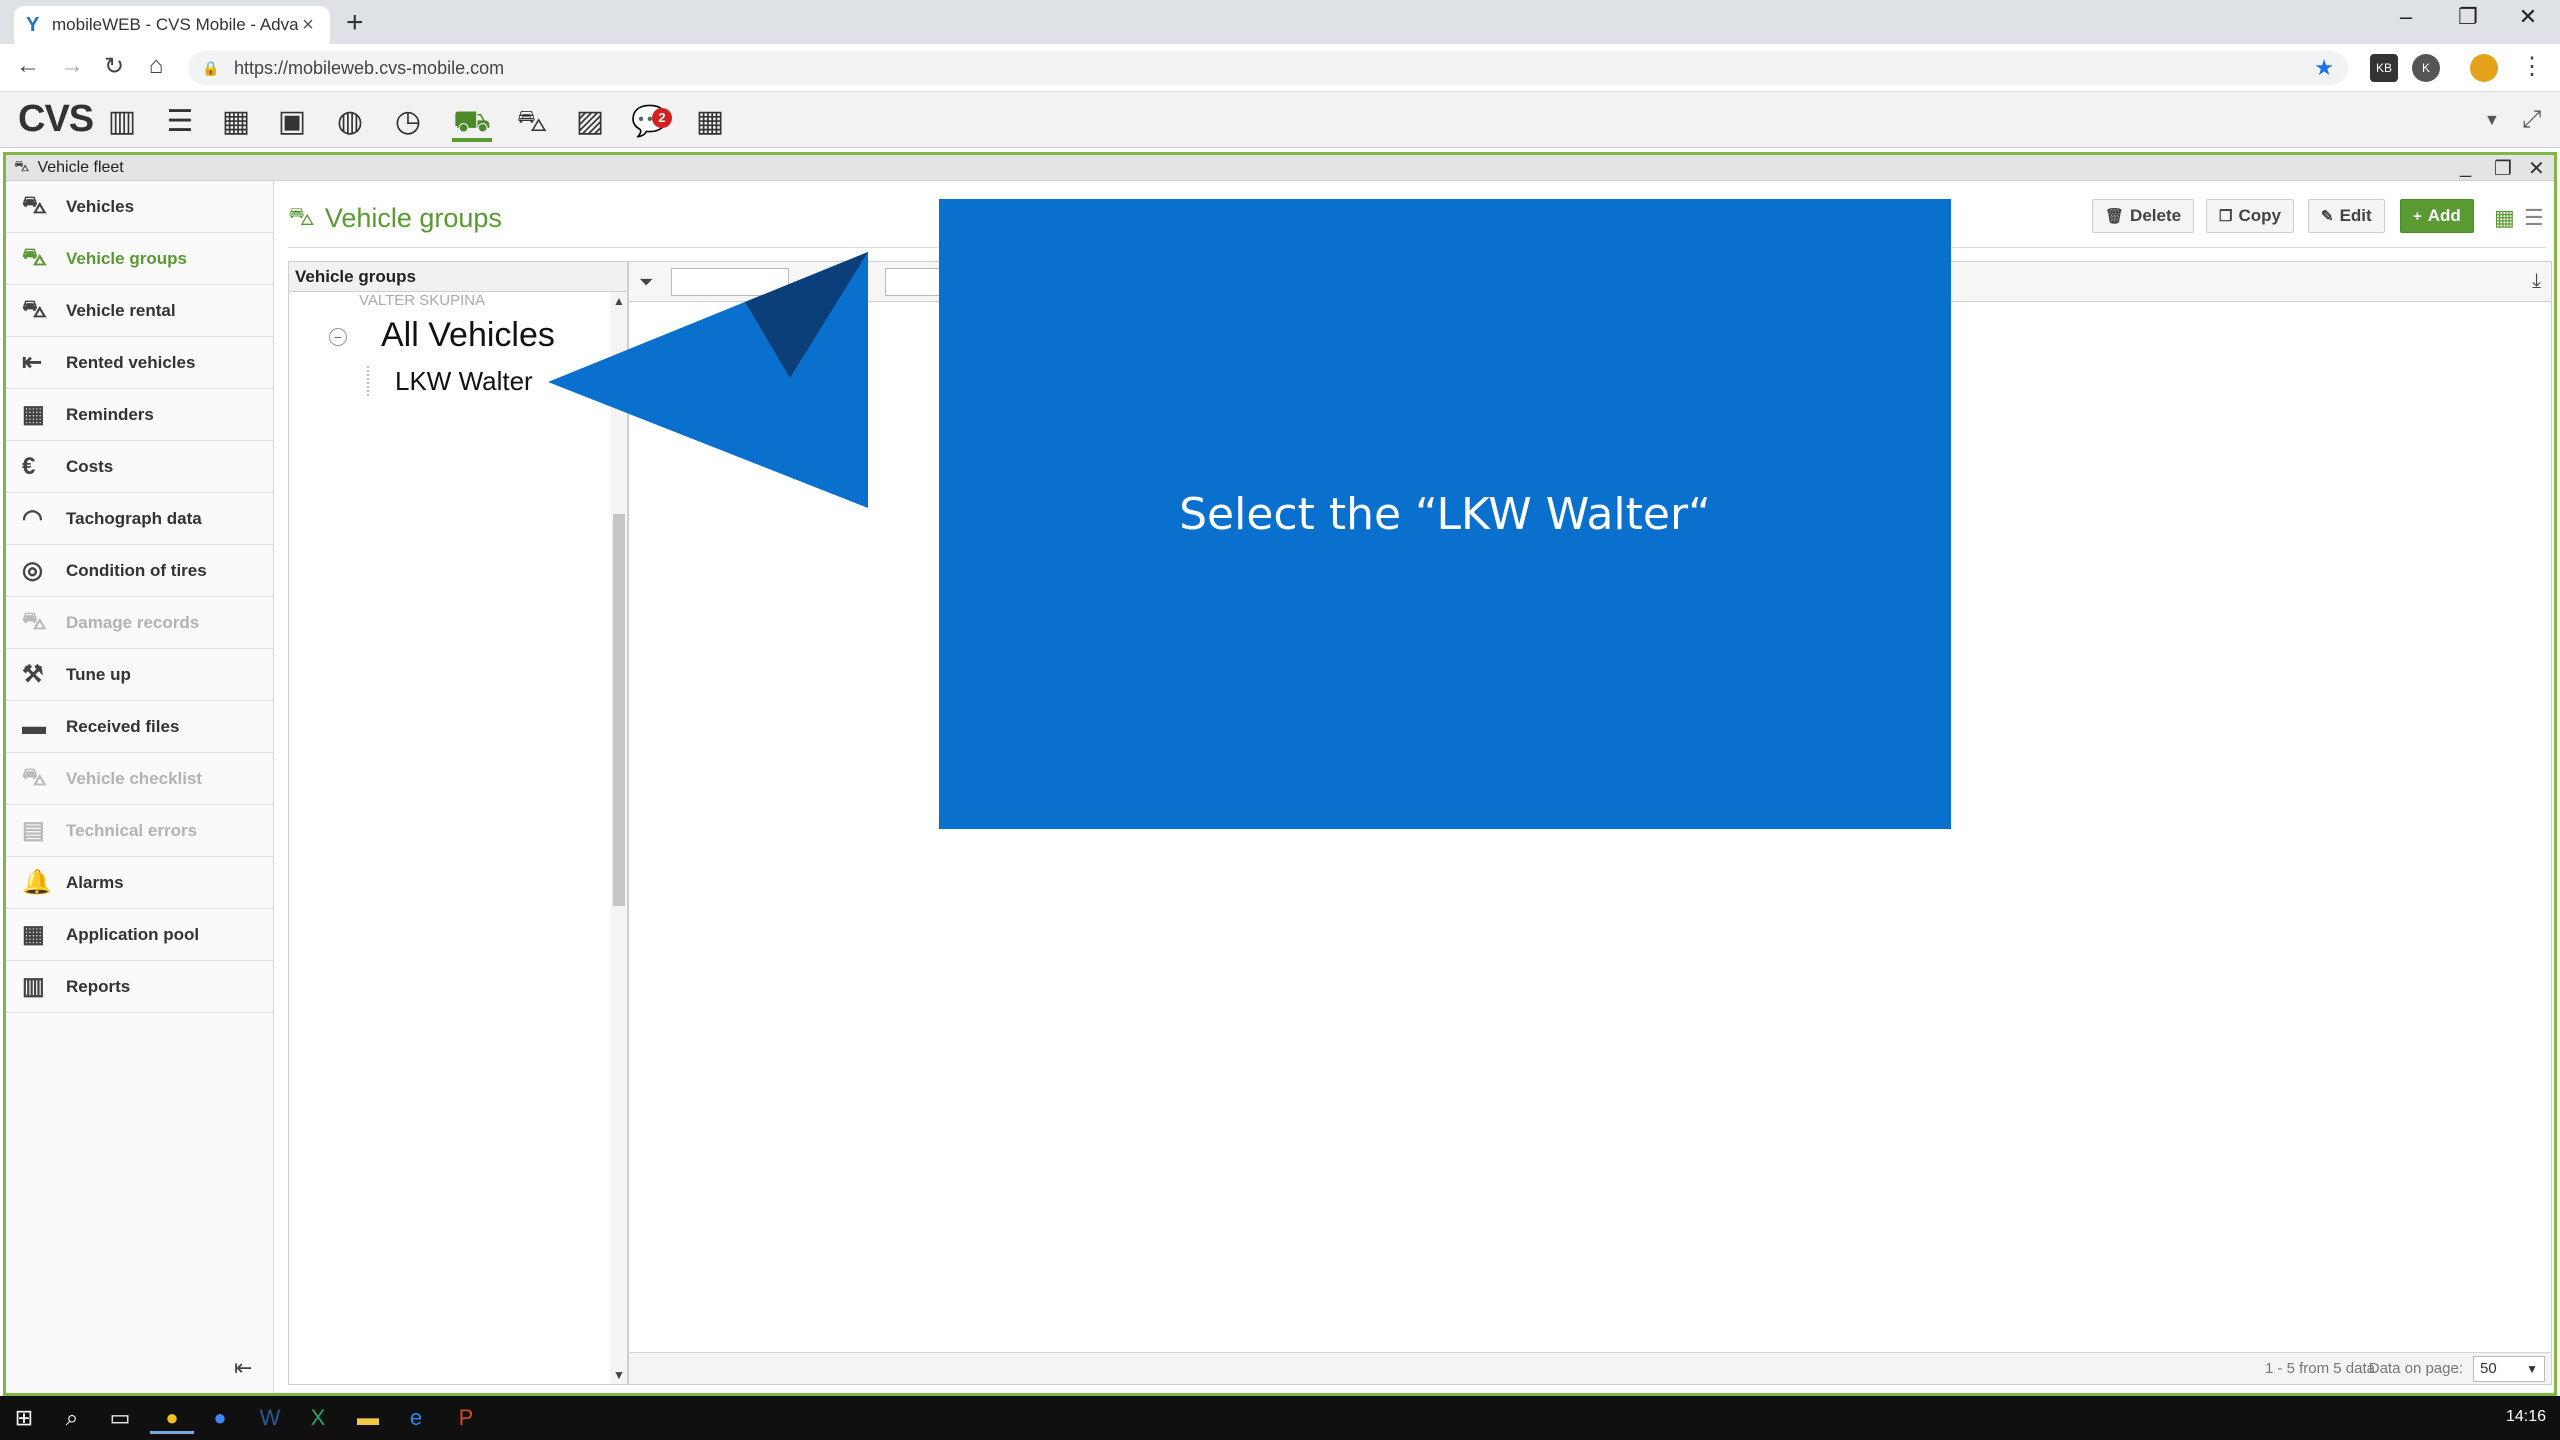  Describe the element at coordinates (139, 363) in the screenshot. I see `sidebar-item-rented-vehicles: ⇤ Rented vehicles` at that location.